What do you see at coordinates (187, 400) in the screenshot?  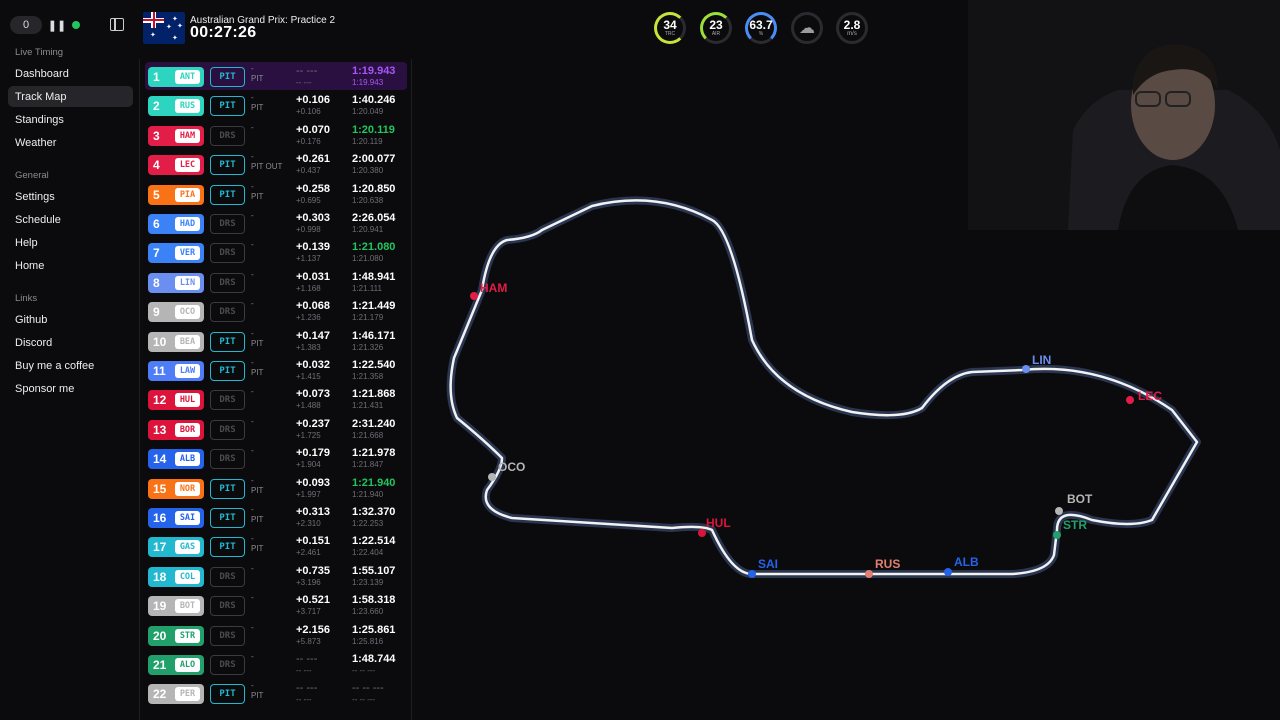 I see `driver-code: HUL` at bounding box center [187, 400].